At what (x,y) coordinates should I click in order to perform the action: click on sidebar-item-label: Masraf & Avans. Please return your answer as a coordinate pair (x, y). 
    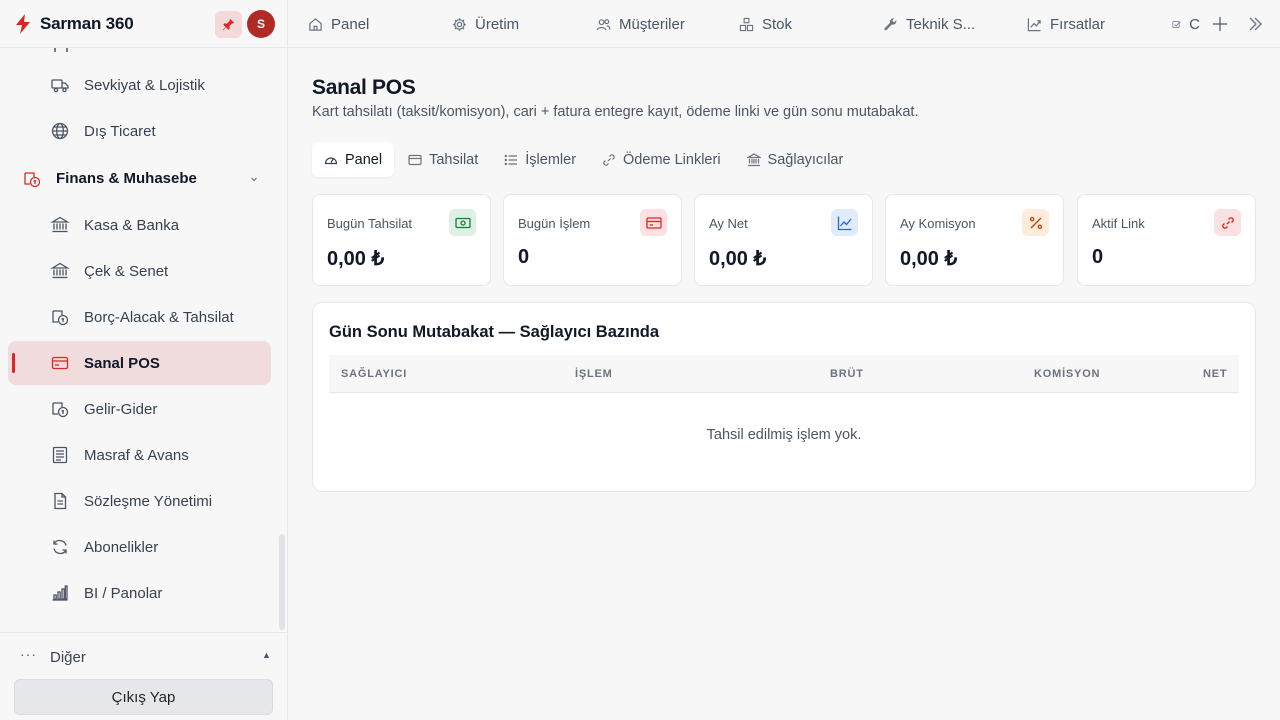
    Looking at the image, I should click on (136, 455).